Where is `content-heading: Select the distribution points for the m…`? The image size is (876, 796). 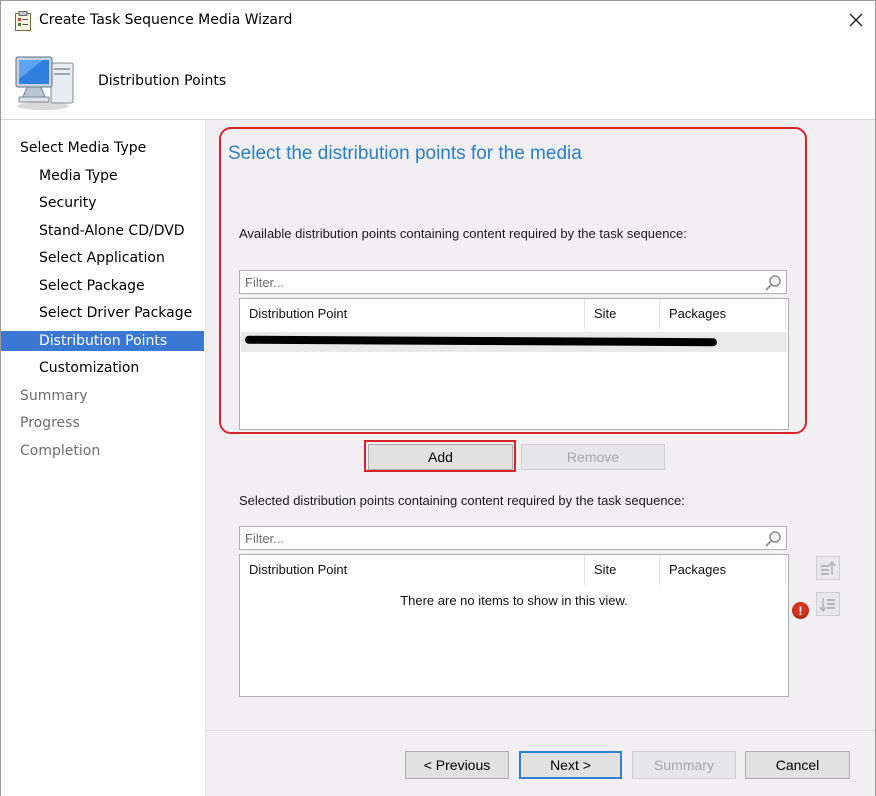 content-heading: Select the distribution points for the m… is located at coordinates (405, 153).